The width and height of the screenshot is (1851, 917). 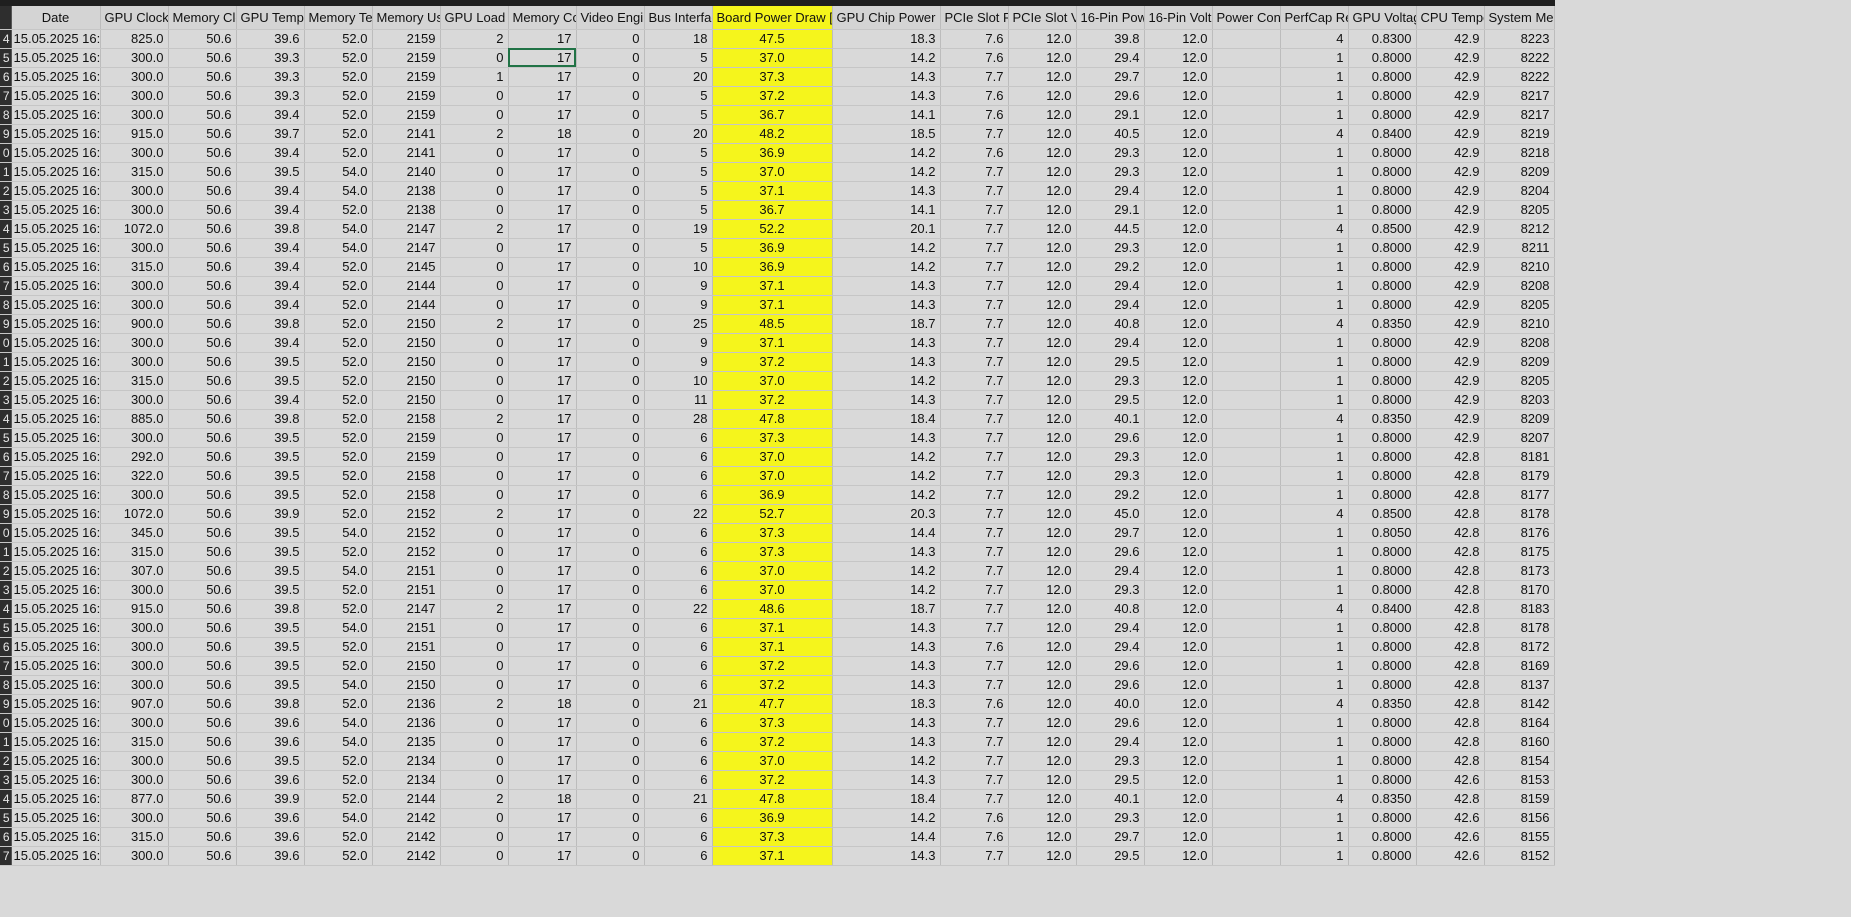 What do you see at coordinates (886, 191) in the screenshot?
I see `table-cell: 14.3` at bounding box center [886, 191].